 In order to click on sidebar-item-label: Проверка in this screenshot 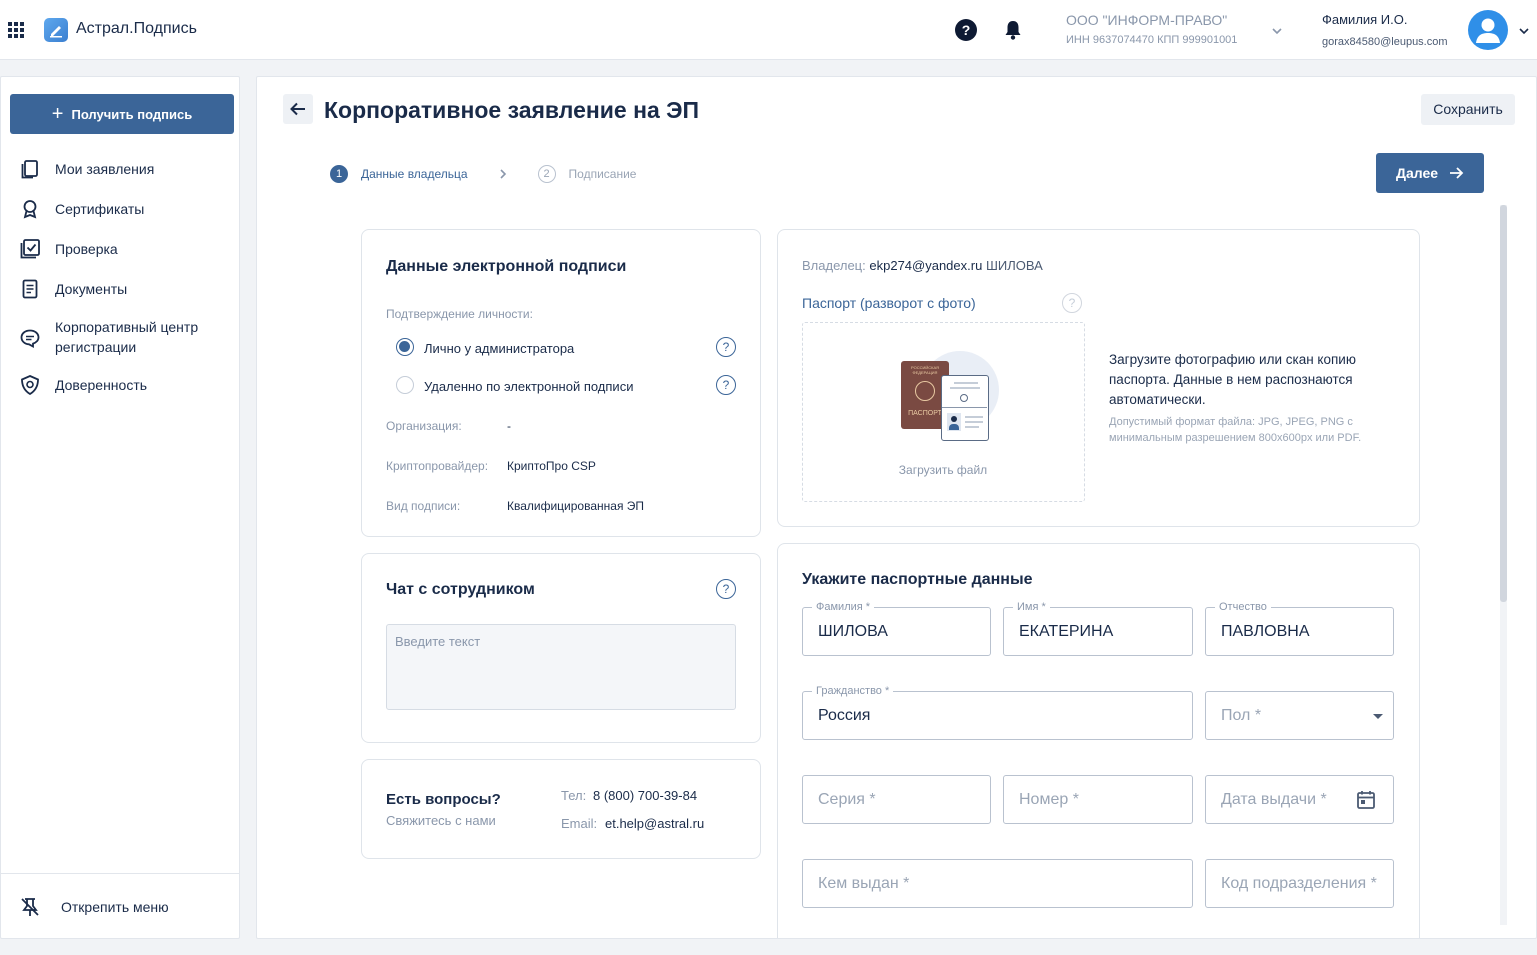, I will do `click(86, 249)`.